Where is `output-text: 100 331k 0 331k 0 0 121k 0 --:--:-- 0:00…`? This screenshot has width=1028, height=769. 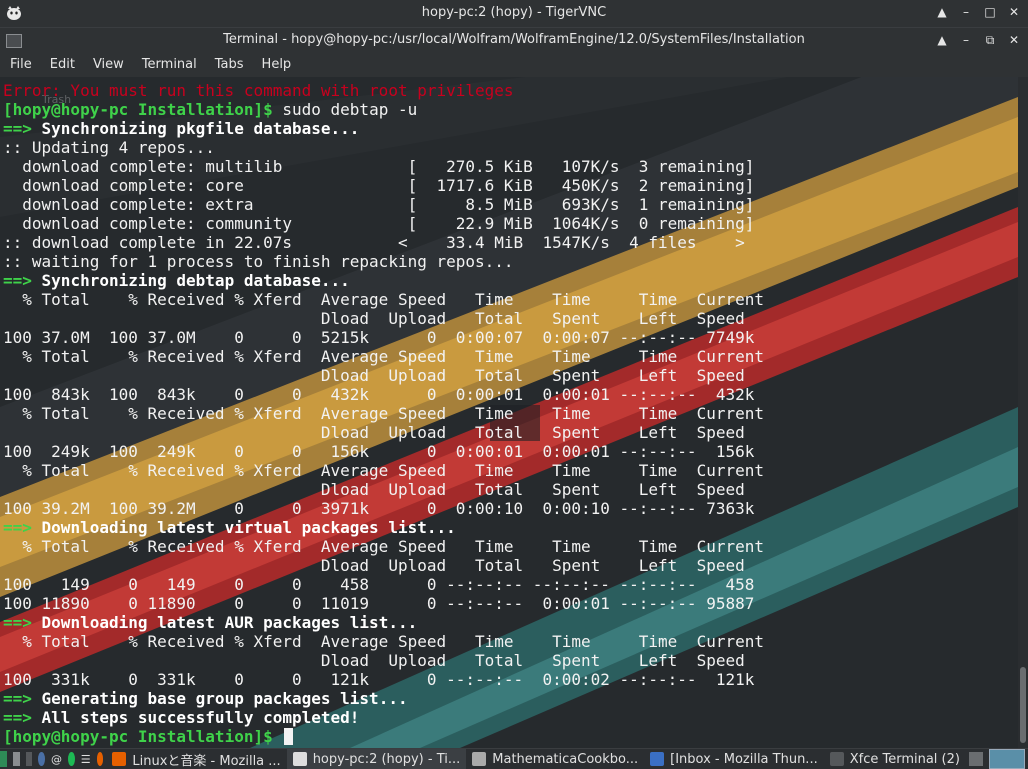
output-text: 100 331k 0 331k 0 0 121k 0 --:--:-- 0:00… is located at coordinates (379, 679).